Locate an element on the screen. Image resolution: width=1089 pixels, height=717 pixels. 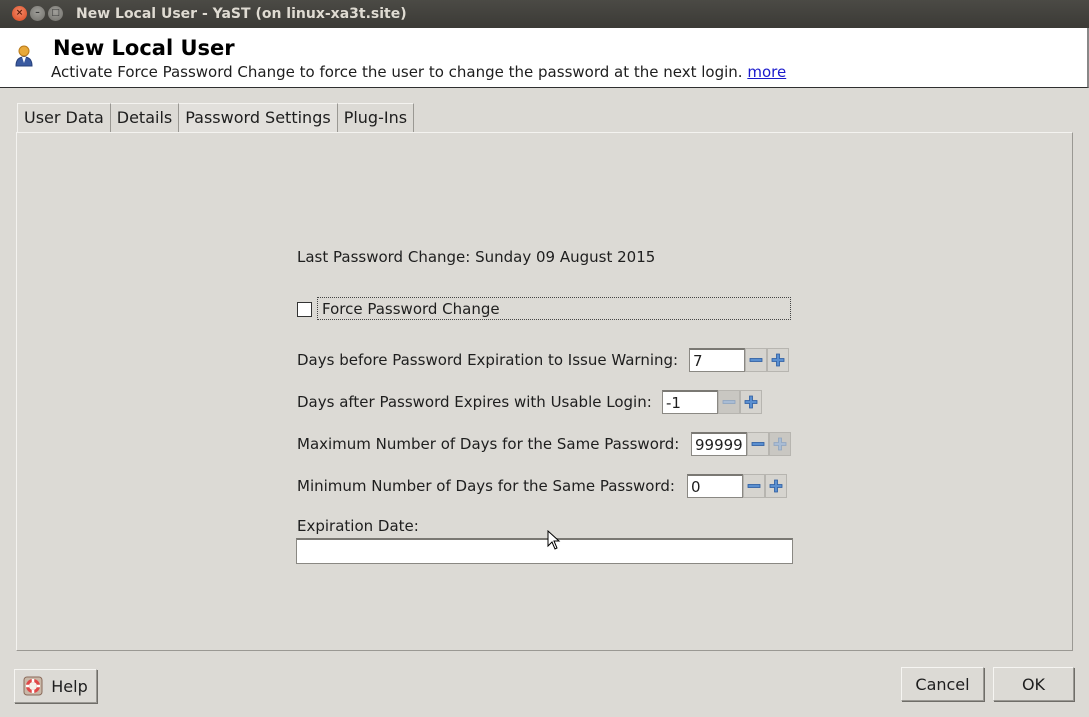
dialog-title: New Local User is located at coordinates (144, 48).